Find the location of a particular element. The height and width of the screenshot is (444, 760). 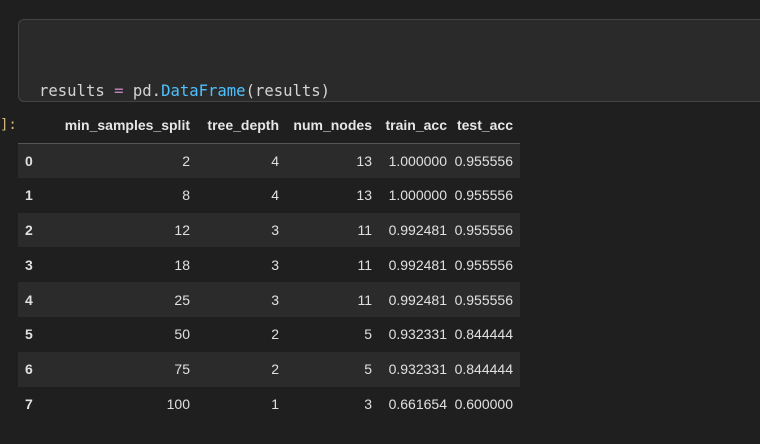

cell-min-samples-split: 100 is located at coordinates (178, 403).